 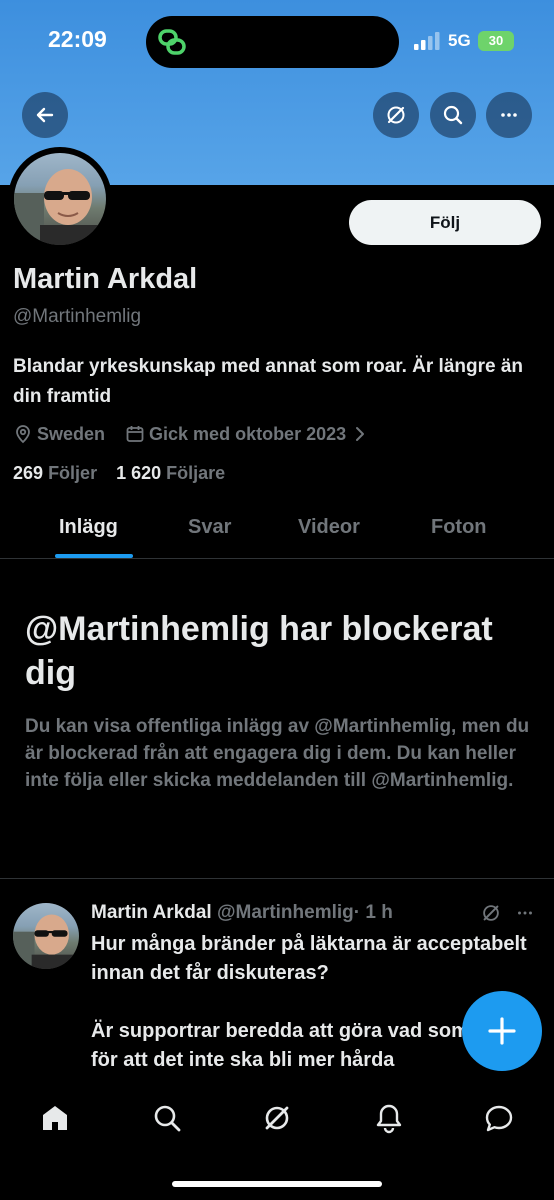 I want to click on divider, so click(x=277, y=878).